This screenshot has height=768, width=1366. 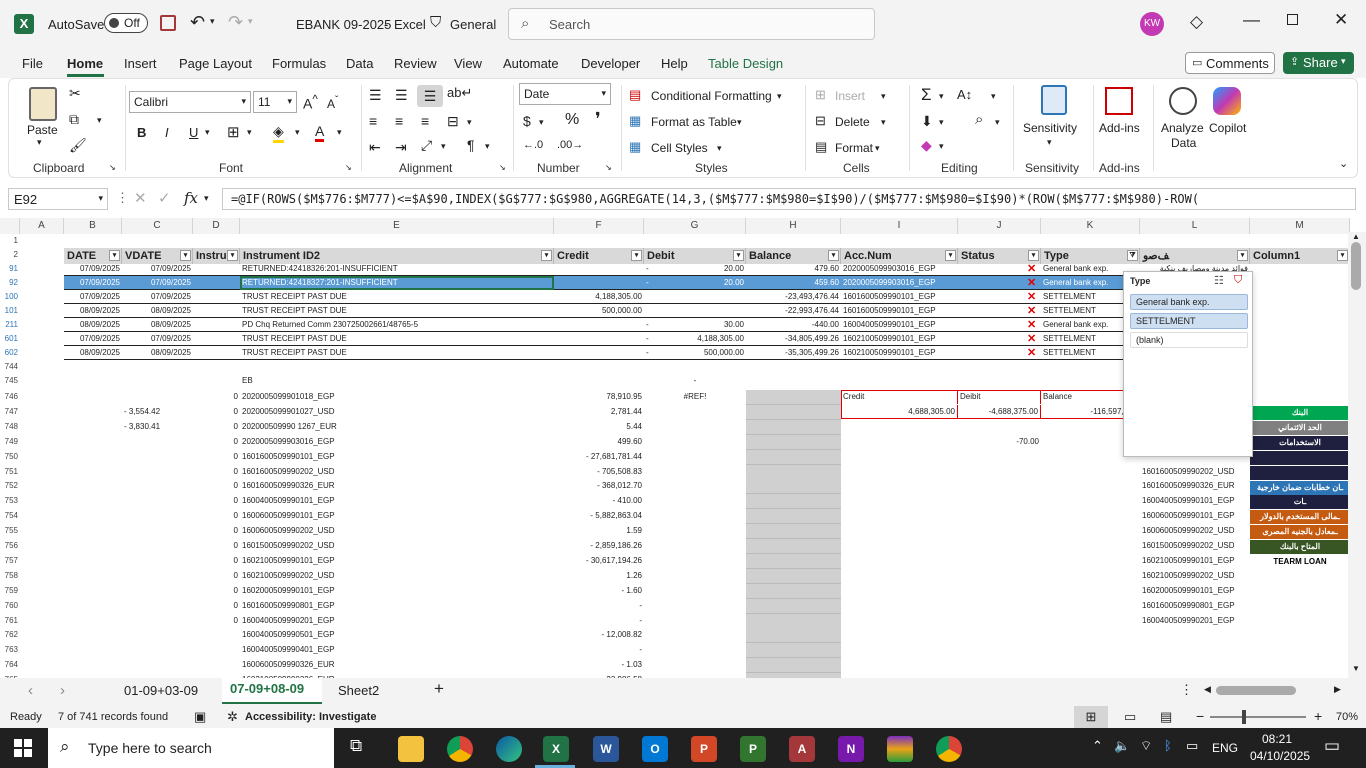 I want to click on paste-dropdown-icon: ▾, so click(x=39, y=142).